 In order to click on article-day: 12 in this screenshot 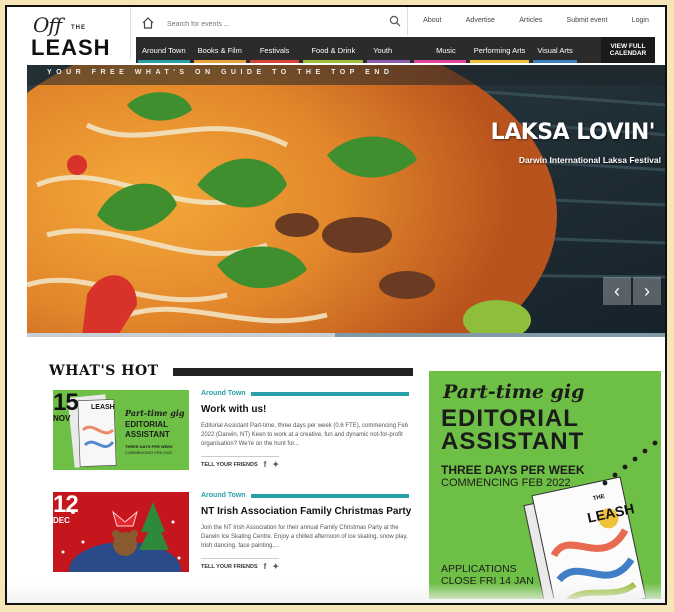, I will do `click(66, 504)`.